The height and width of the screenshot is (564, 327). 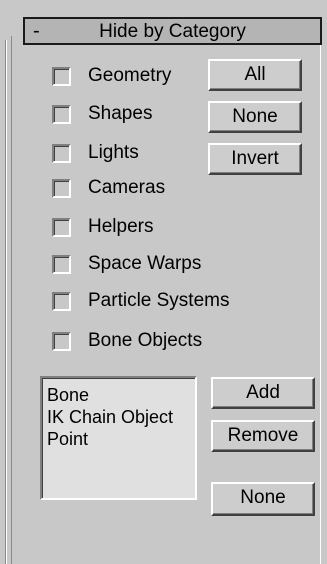 What do you see at coordinates (61, 227) in the screenshot?
I see `helpers-checkbox` at bounding box center [61, 227].